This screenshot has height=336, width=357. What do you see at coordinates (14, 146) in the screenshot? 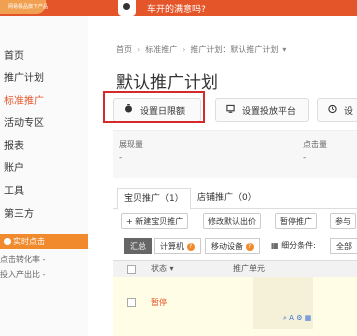
I see `sidebar-item-label: 报表` at bounding box center [14, 146].